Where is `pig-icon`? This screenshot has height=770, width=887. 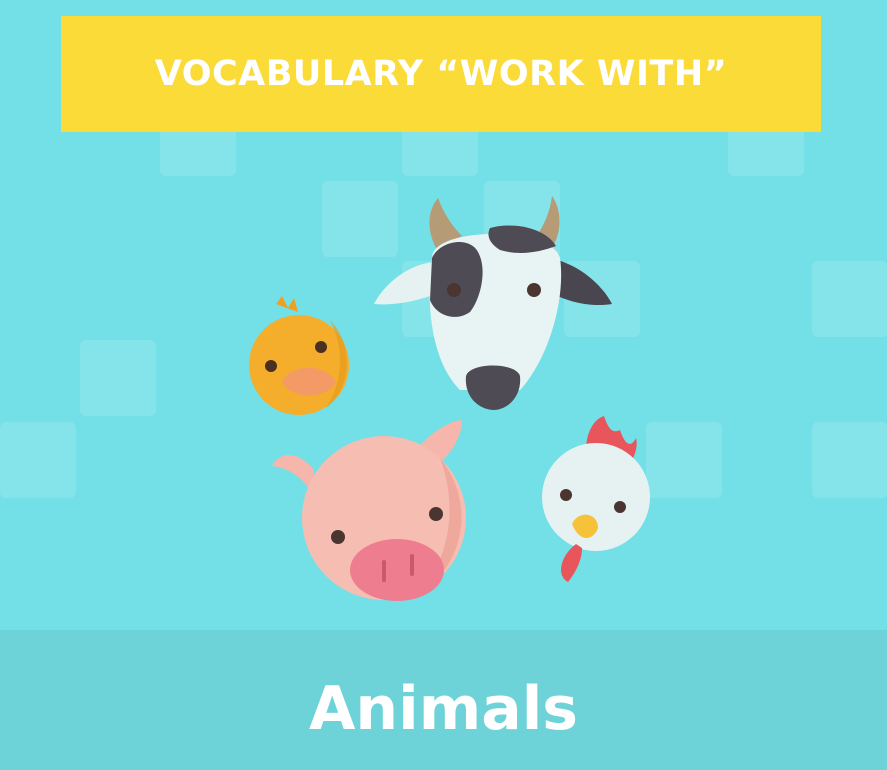
pig-icon is located at coordinates (369, 510).